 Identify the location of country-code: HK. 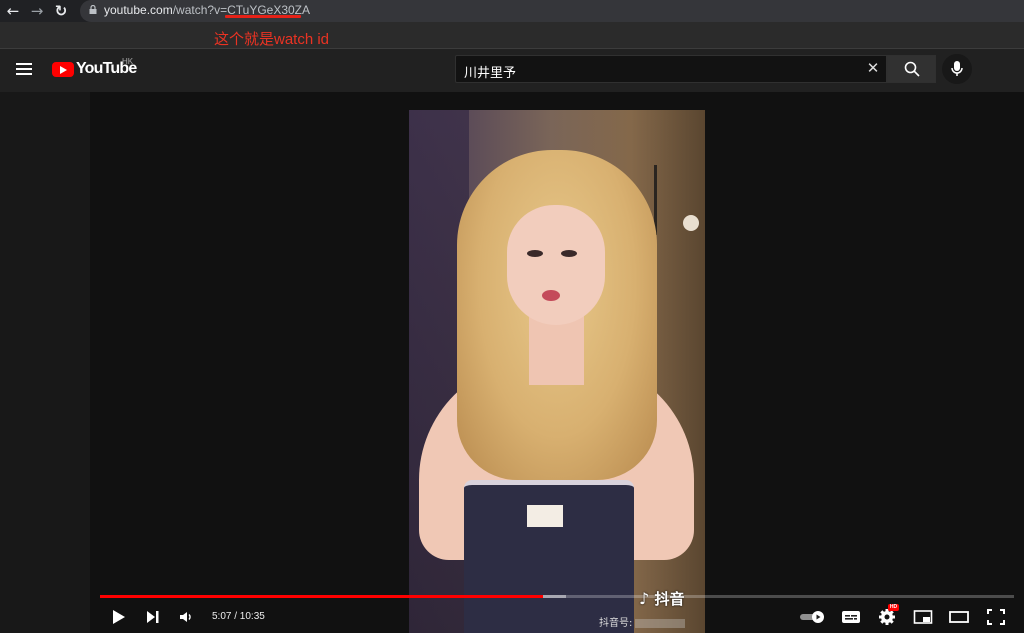
(128, 61).